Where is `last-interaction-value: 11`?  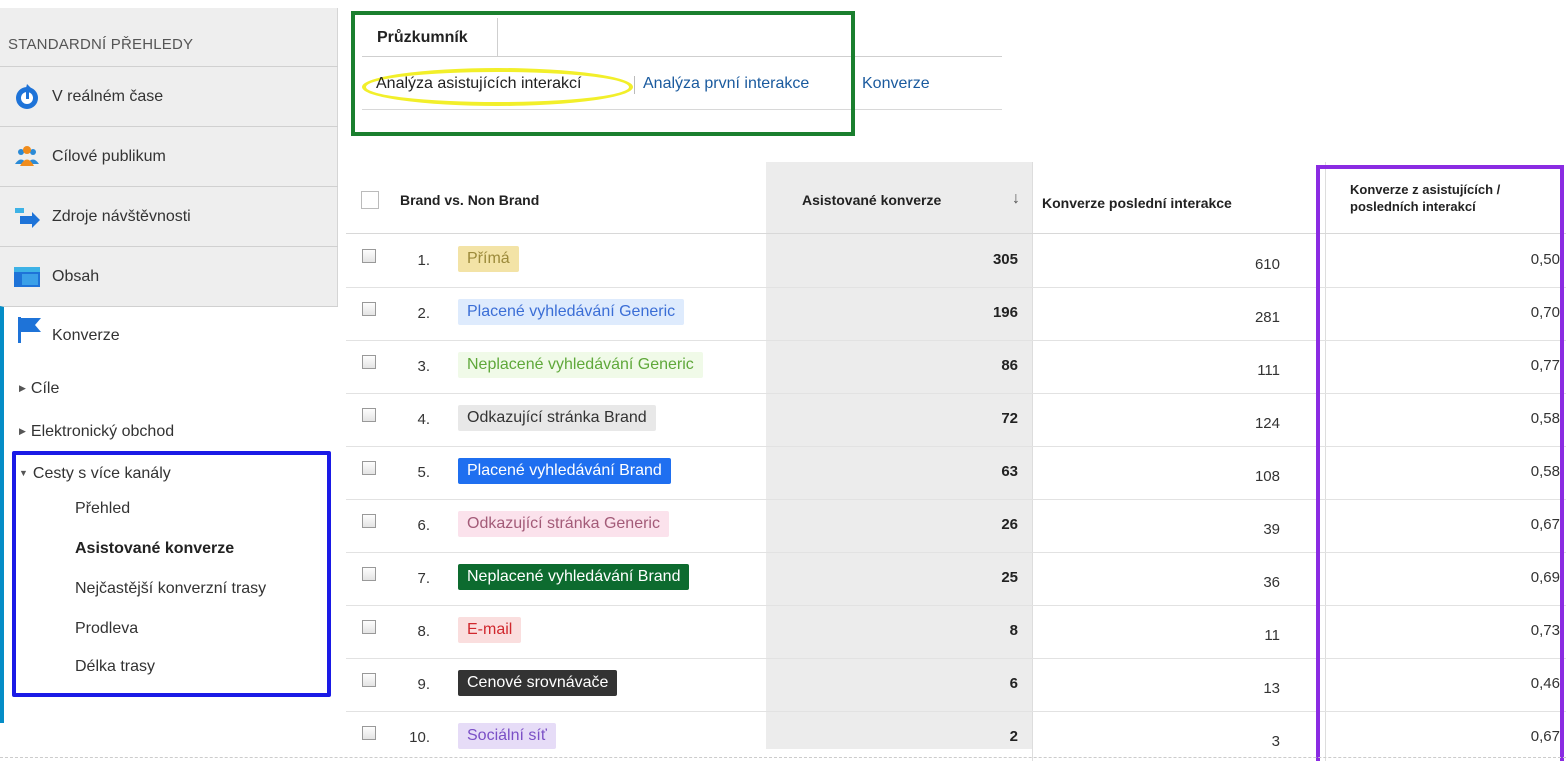
last-interaction-value: 11 is located at coordinates (1272, 635).